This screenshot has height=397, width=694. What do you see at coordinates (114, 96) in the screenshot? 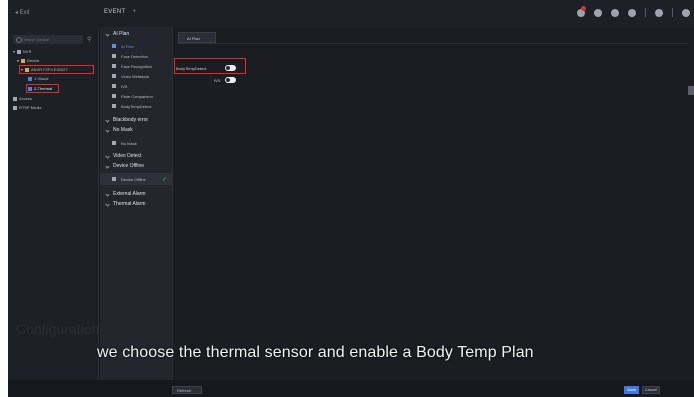
I see `plate-icon` at bounding box center [114, 96].